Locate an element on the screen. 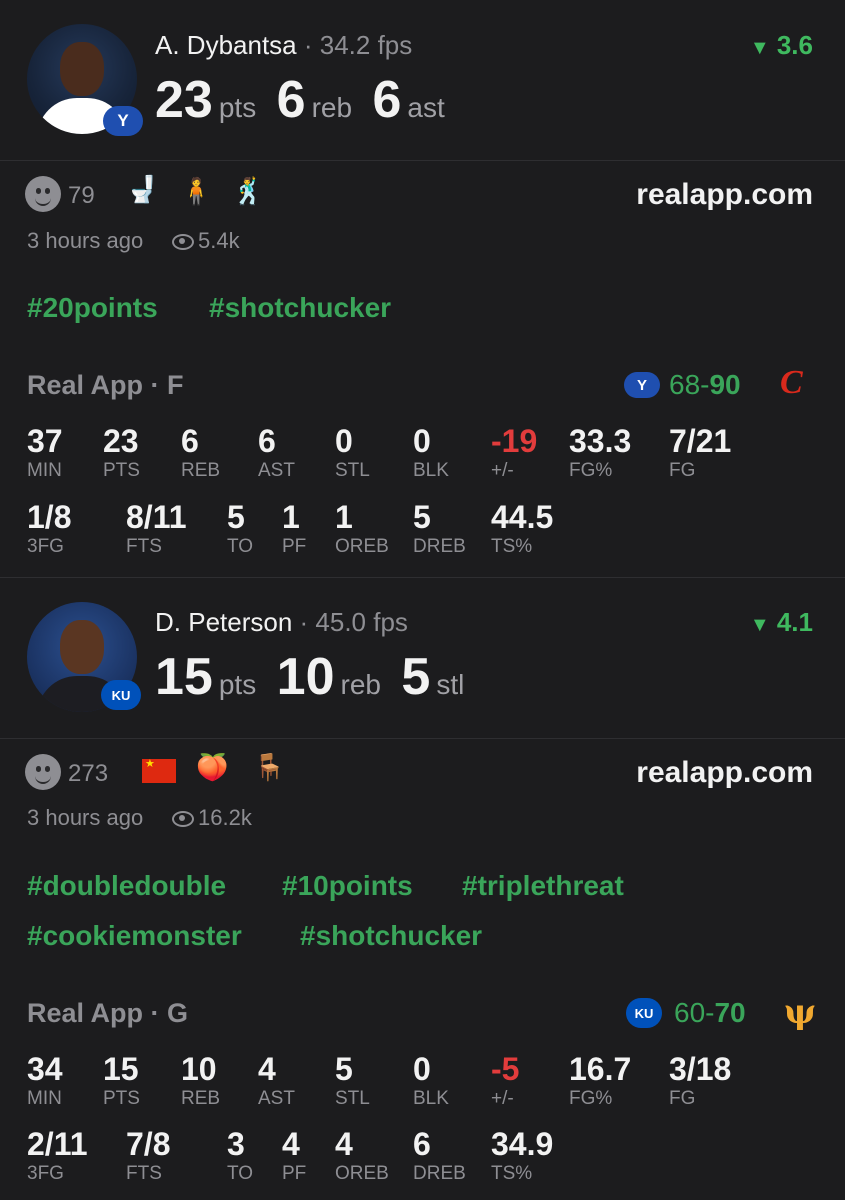 This screenshot has width=845, height=1200. stat-value: 3 is located at coordinates (236, 1144).